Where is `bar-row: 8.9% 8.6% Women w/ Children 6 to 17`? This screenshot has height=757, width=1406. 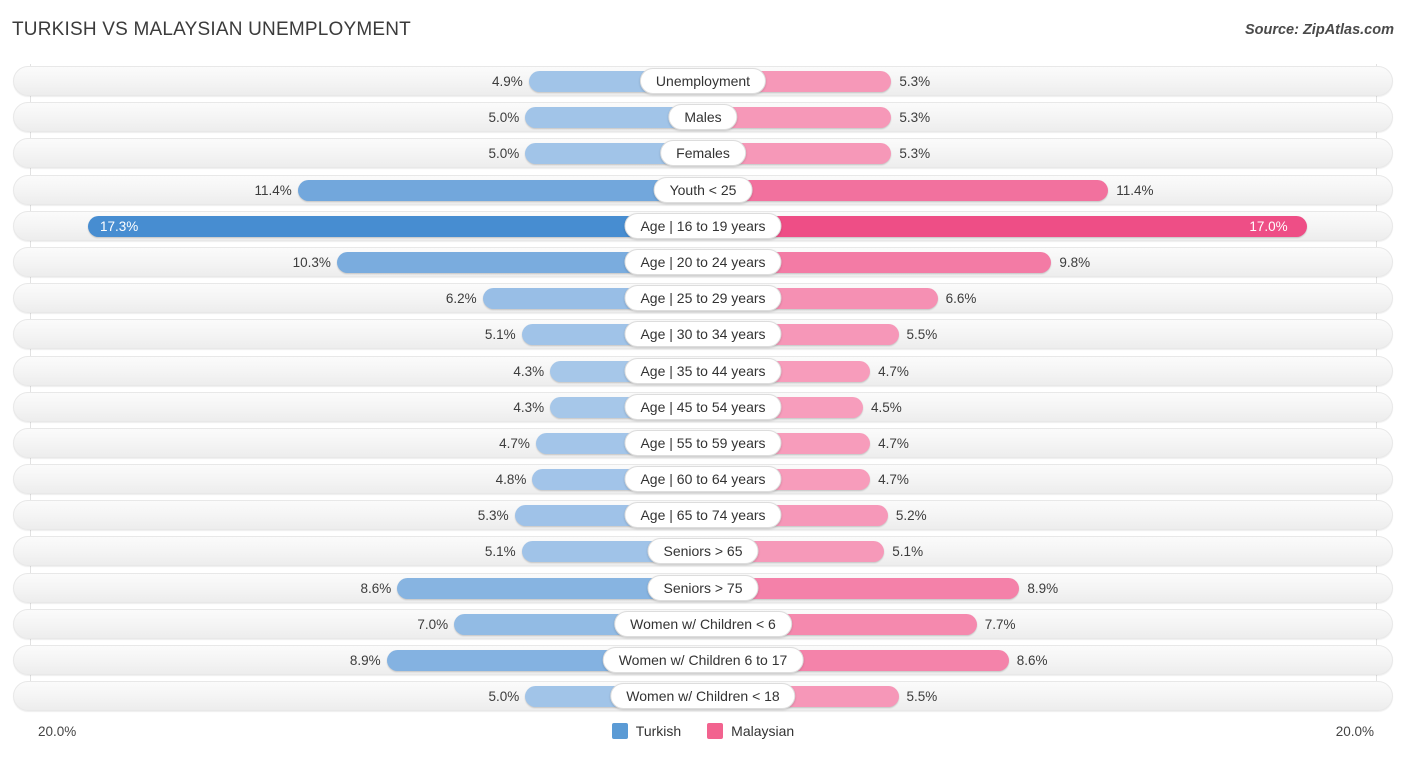 bar-row: 8.9% 8.6% Women w/ Children 6 to 17 is located at coordinates (703, 661).